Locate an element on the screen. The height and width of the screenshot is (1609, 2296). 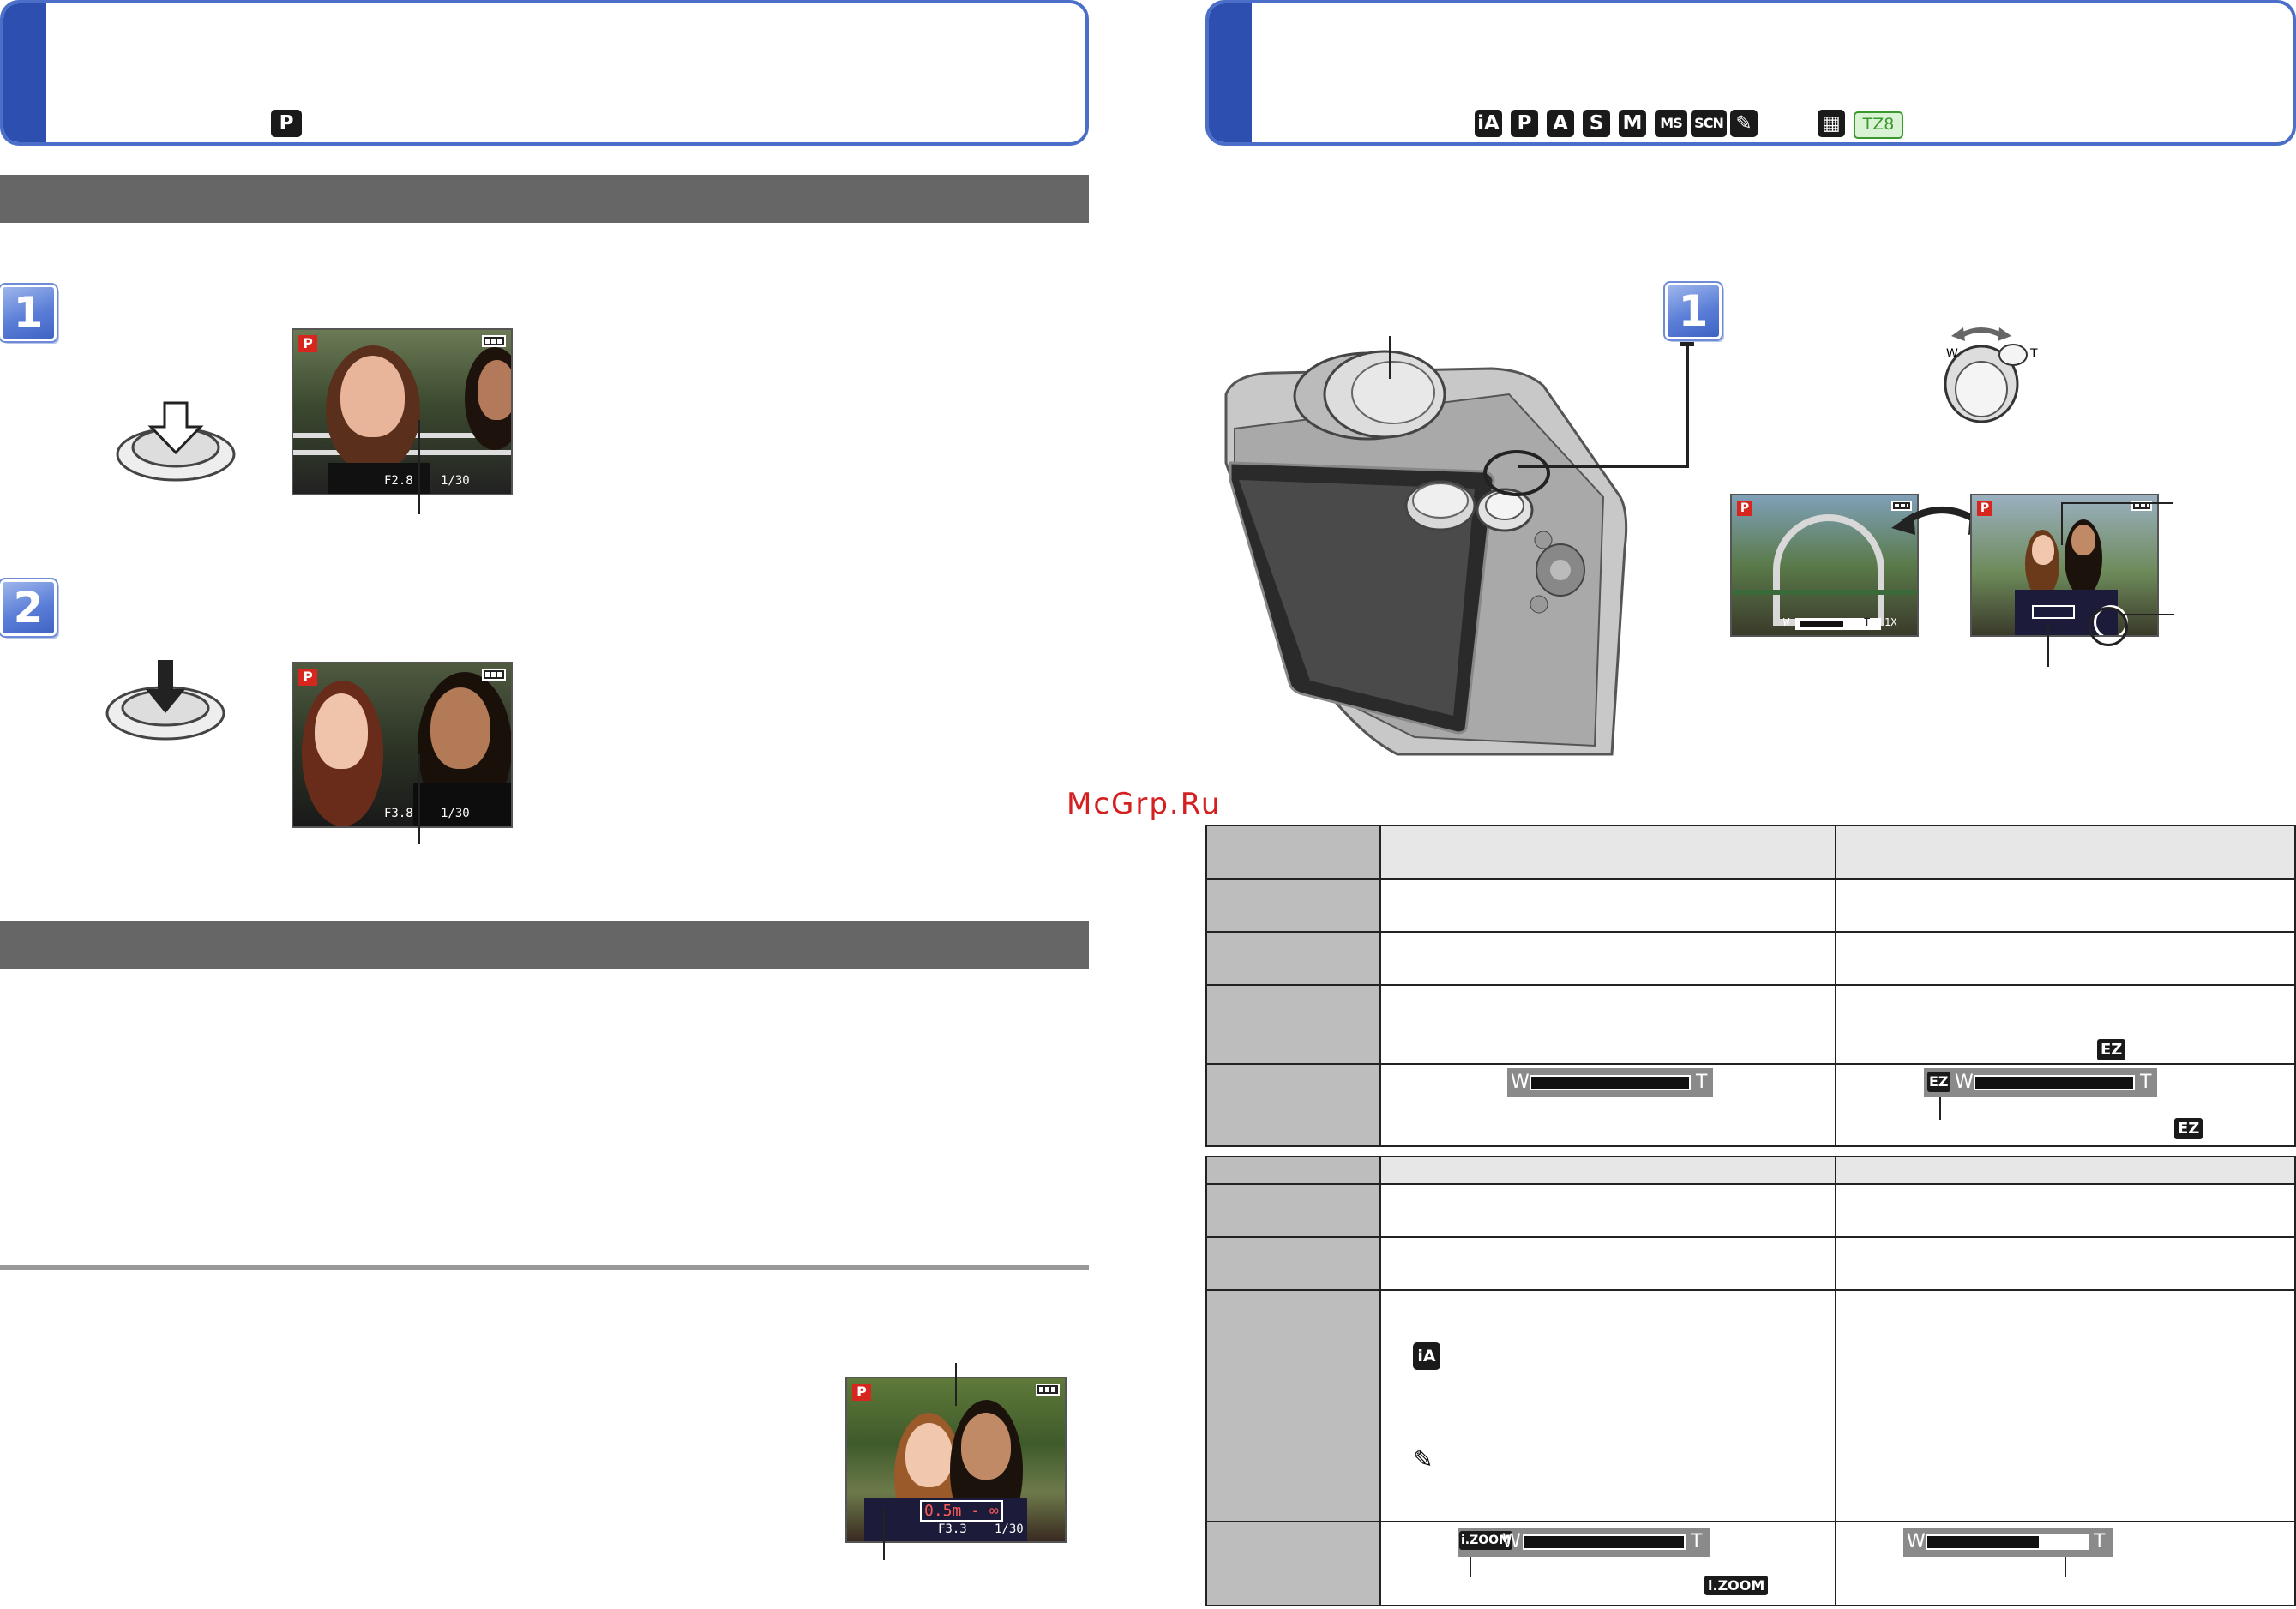
lever-t-label: T is located at coordinates (2034, 354).